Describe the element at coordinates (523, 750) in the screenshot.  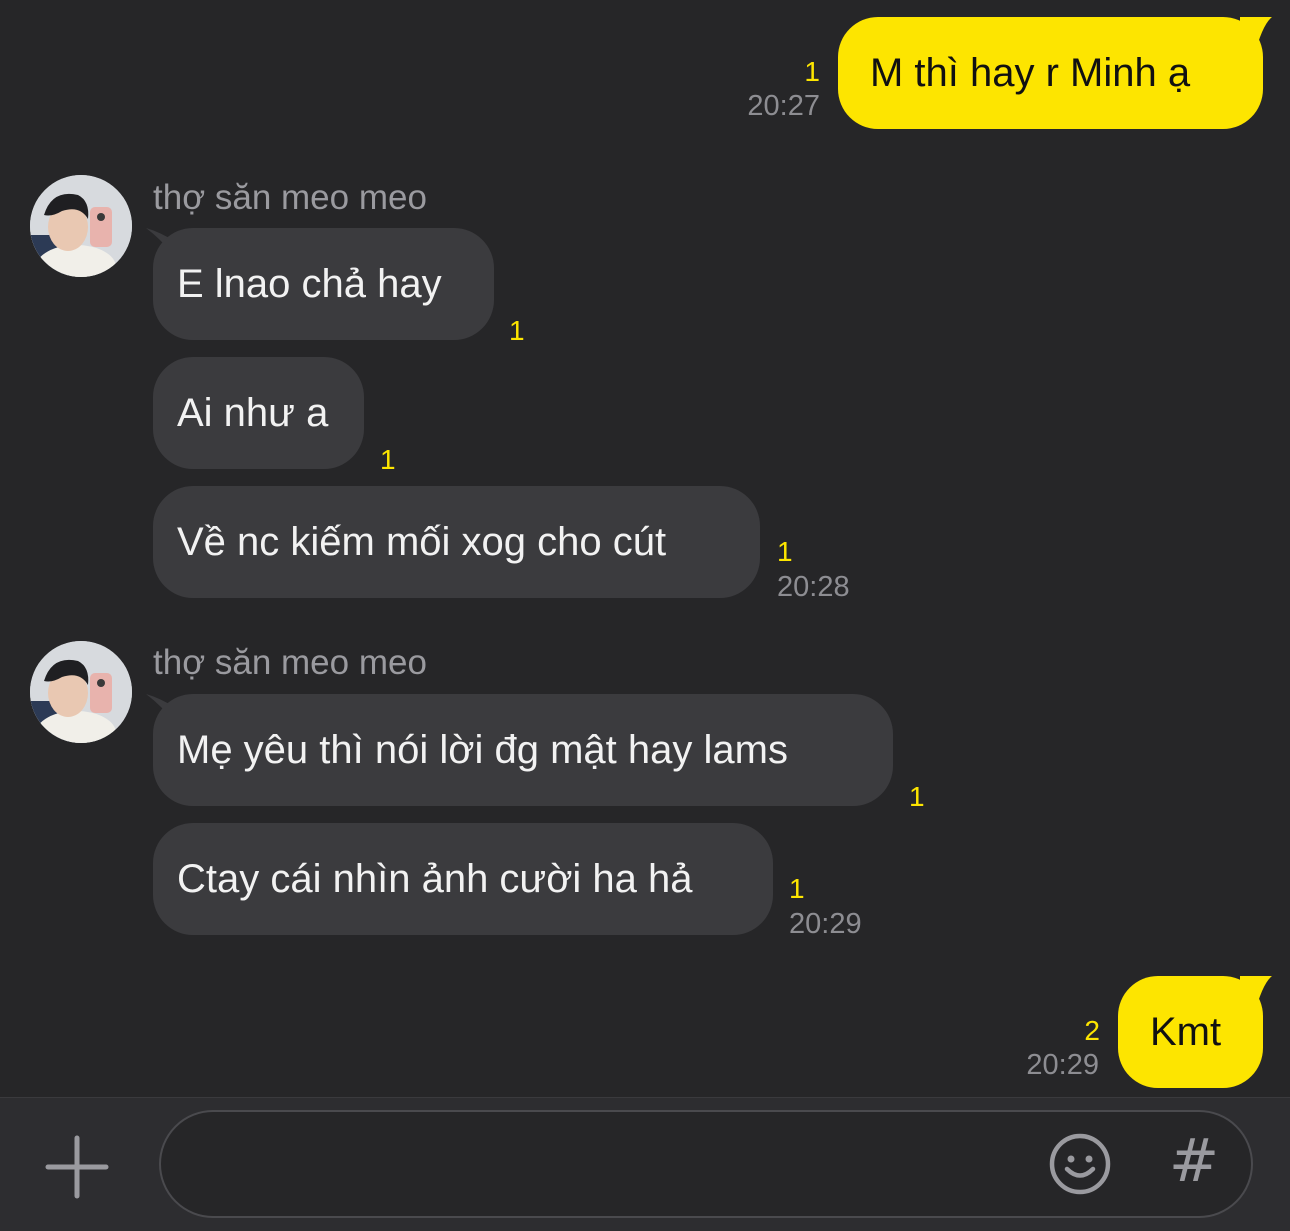
I see `their-message-bubble: Mẹ yêu thì nói lời đg mật hay lams` at that location.